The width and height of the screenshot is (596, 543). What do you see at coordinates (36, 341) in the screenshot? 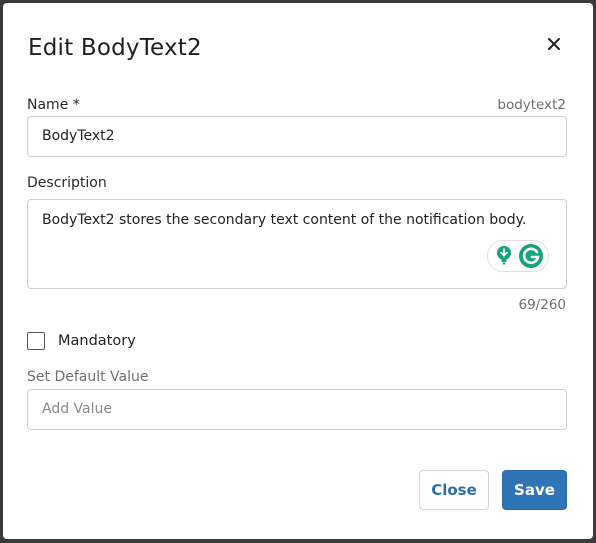
I see `mandatory-checkbox` at bounding box center [36, 341].